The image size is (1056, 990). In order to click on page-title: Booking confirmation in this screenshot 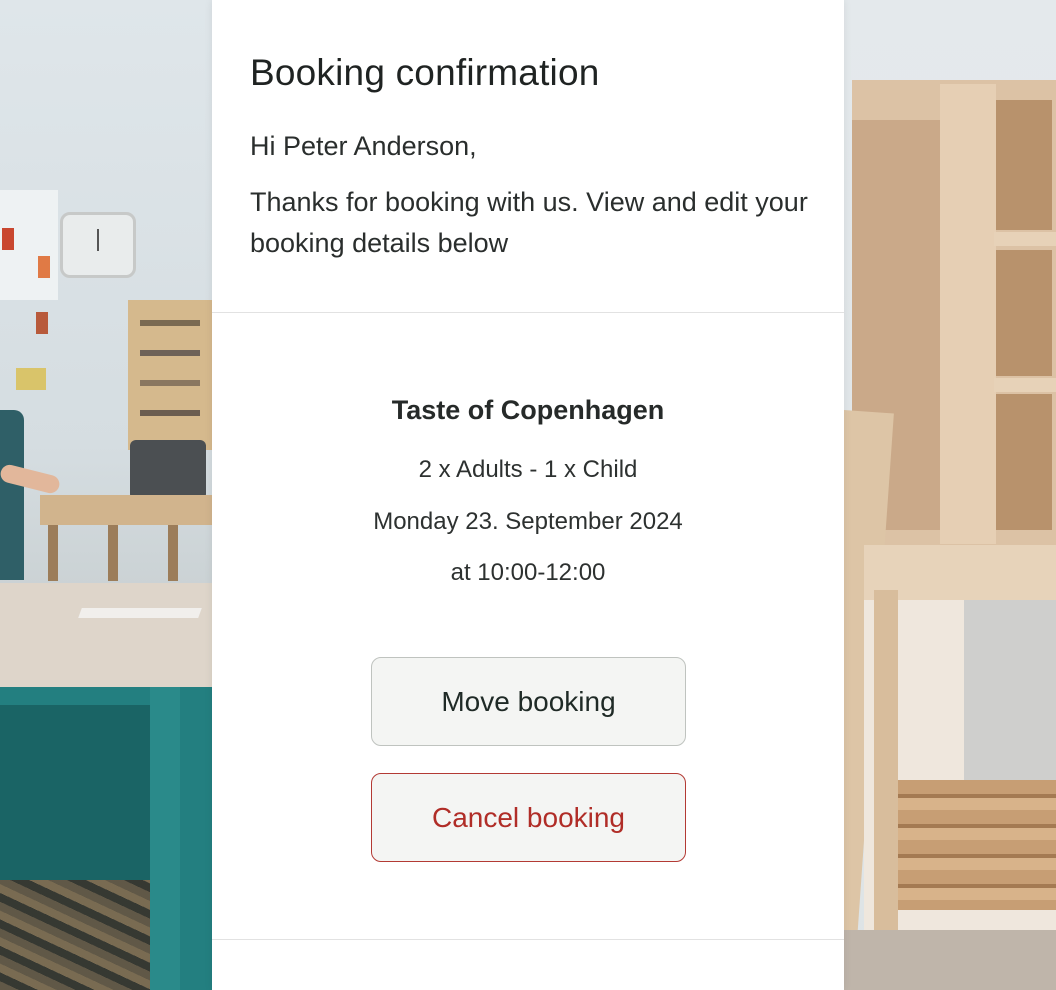, I will do `click(425, 72)`.